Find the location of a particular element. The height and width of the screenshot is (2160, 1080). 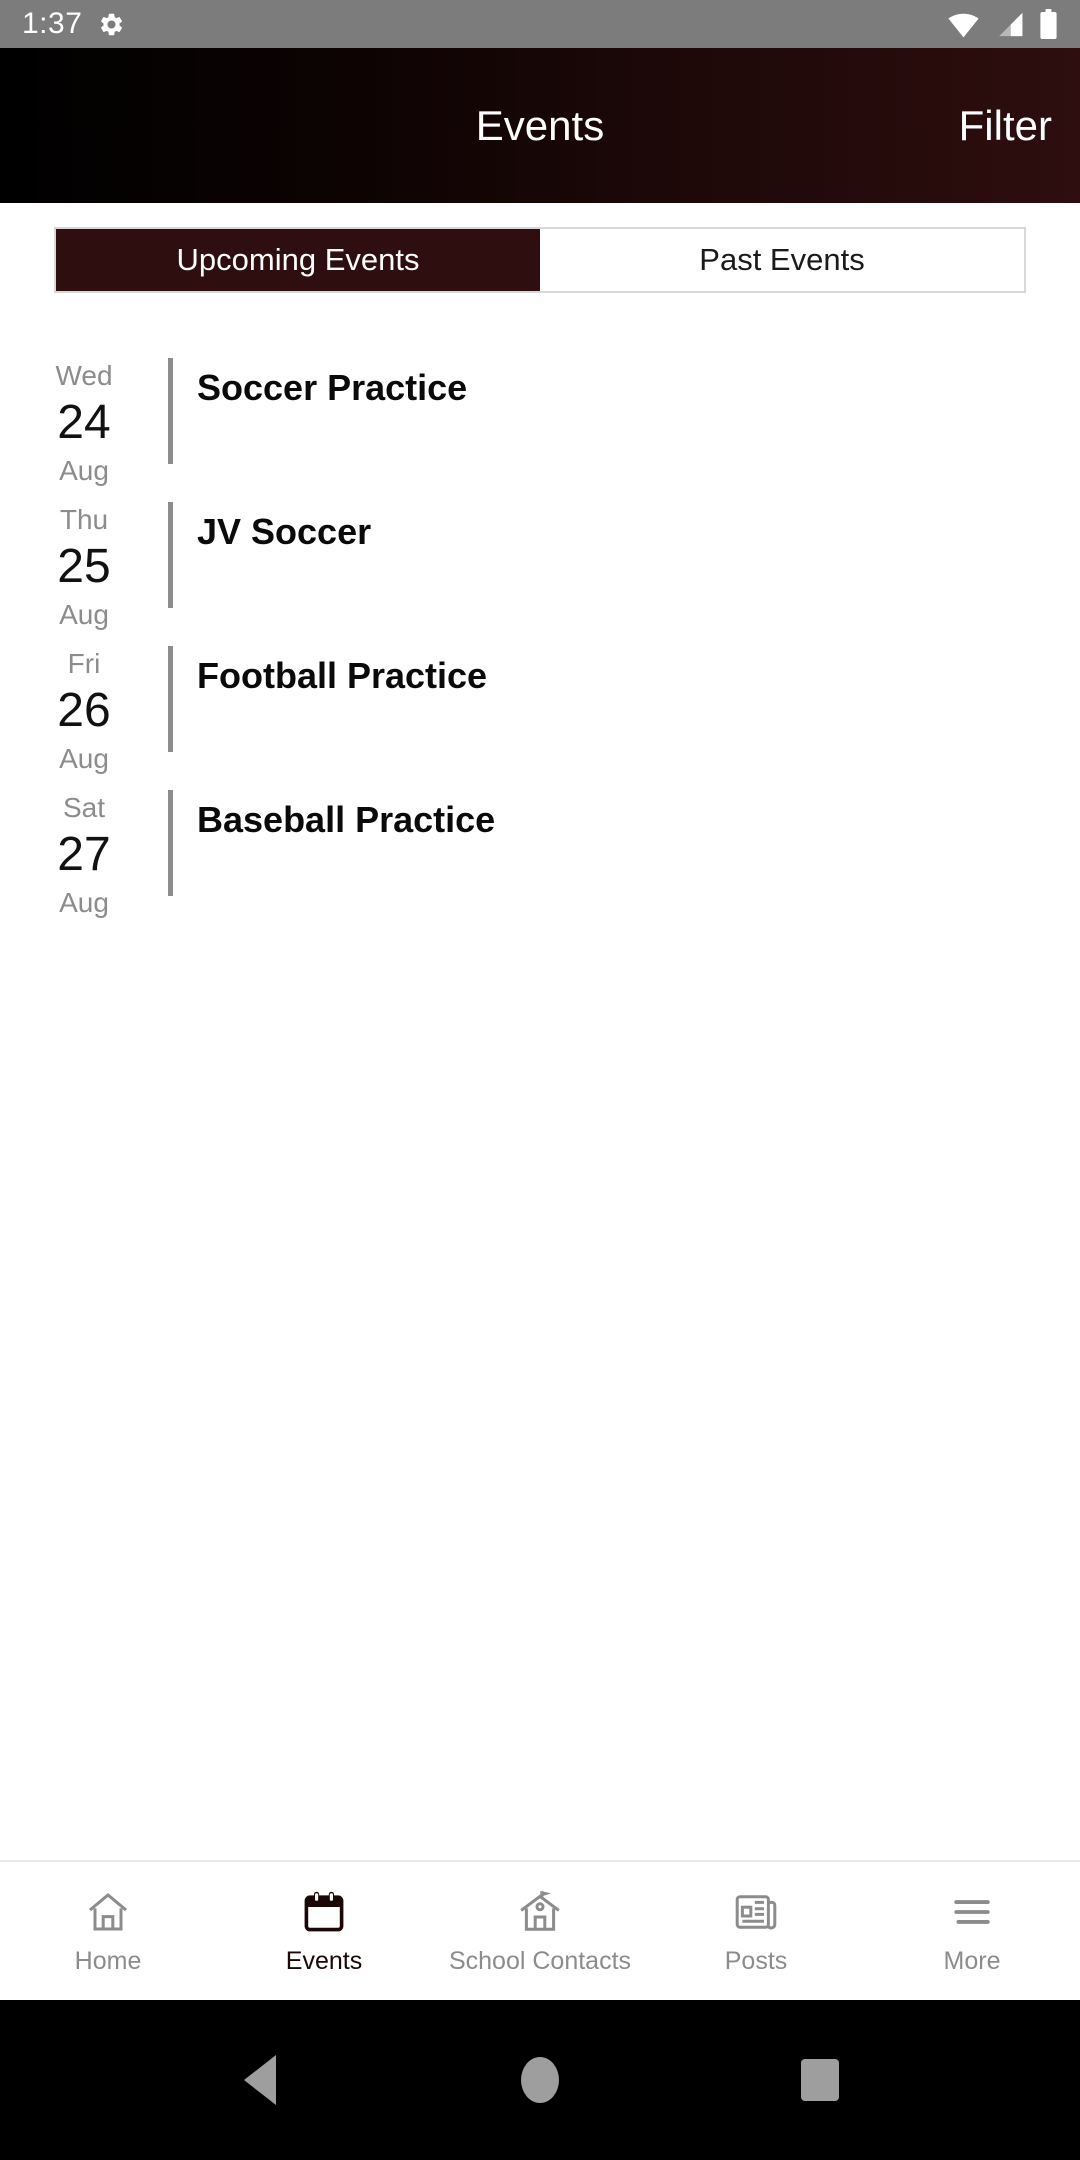

schoolhouse-icon is located at coordinates (540, 1912).